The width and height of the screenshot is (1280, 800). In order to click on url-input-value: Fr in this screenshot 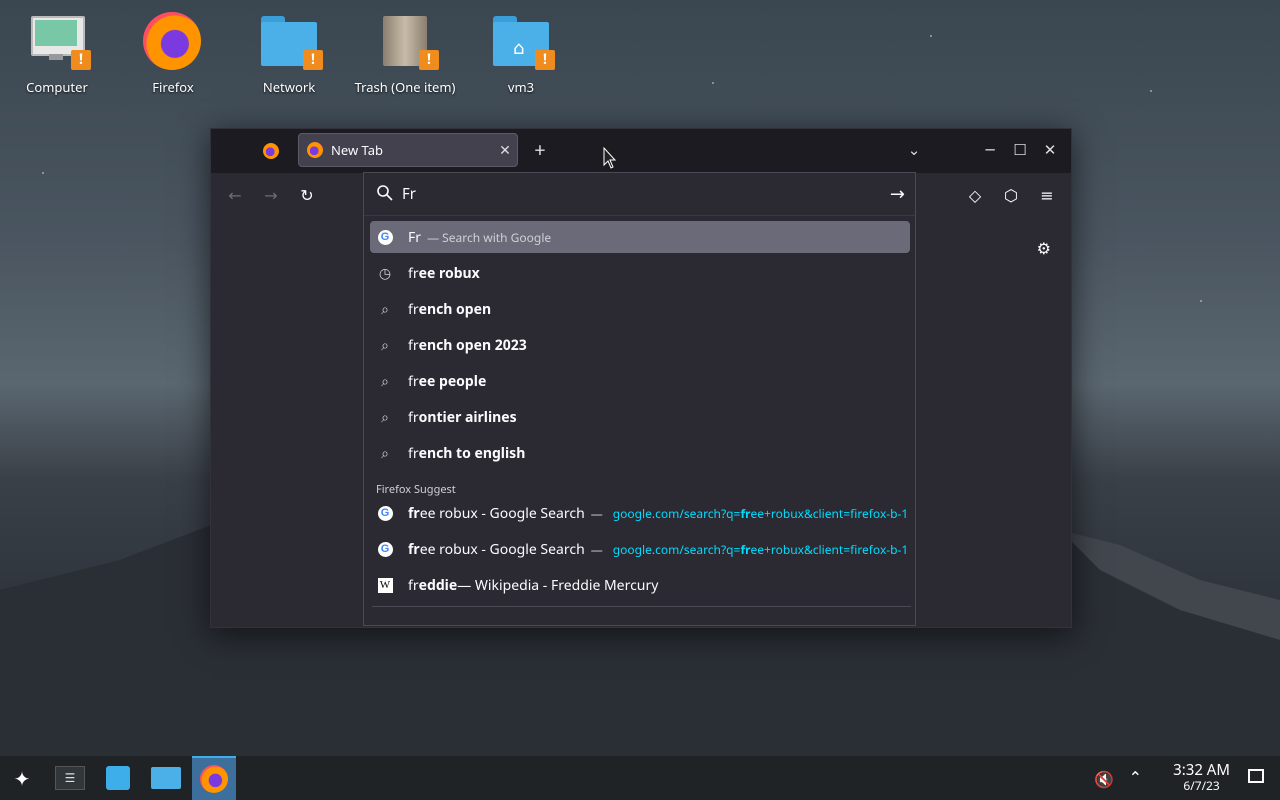, I will do `click(409, 194)`.